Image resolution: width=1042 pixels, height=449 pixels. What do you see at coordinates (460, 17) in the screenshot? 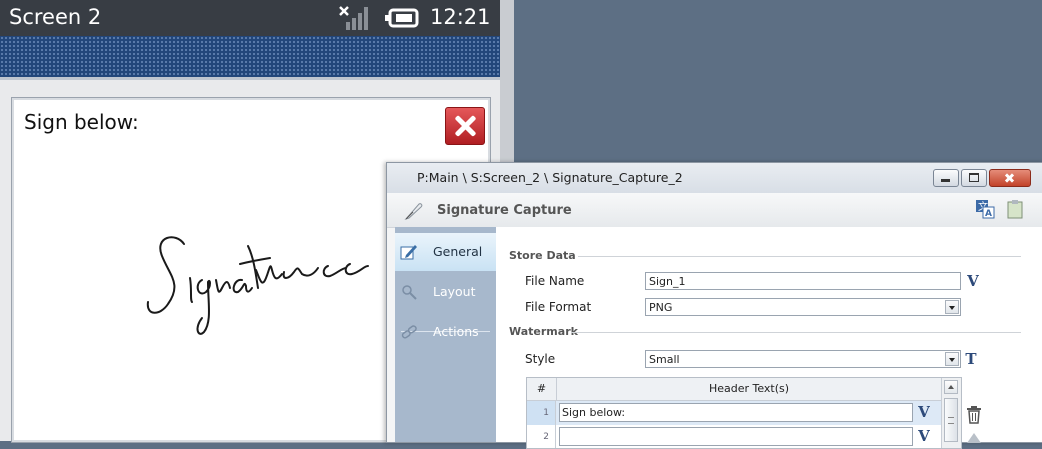
I see `status-time: 12:21` at bounding box center [460, 17].